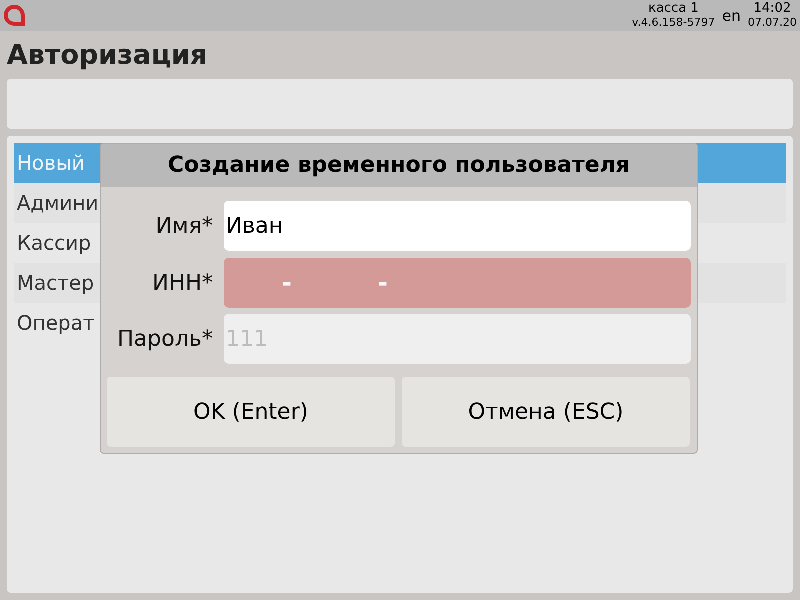 Image resolution: width=800 pixels, height=600 pixels. Describe the element at coordinates (14, 15) in the screenshot. I see `logo-icon` at that location.